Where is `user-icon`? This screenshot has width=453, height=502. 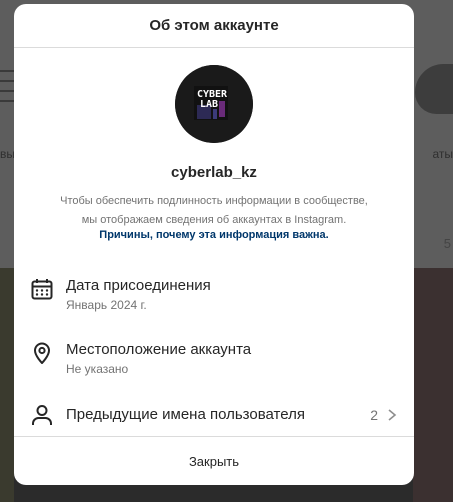
user-icon is located at coordinates (42, 415).